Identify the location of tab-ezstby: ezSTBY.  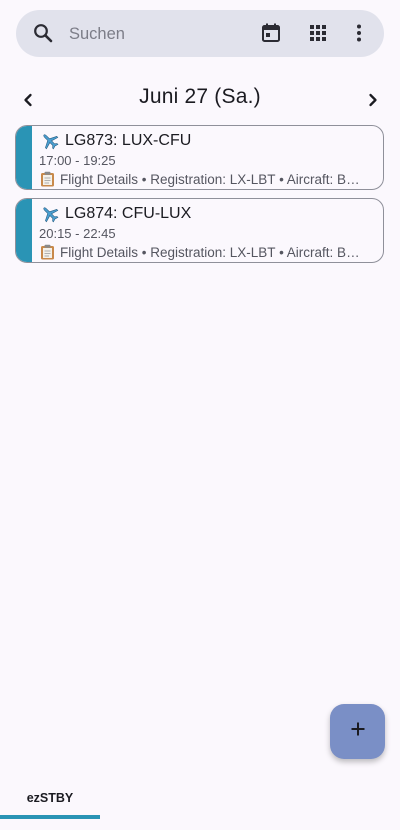
(50, 804).